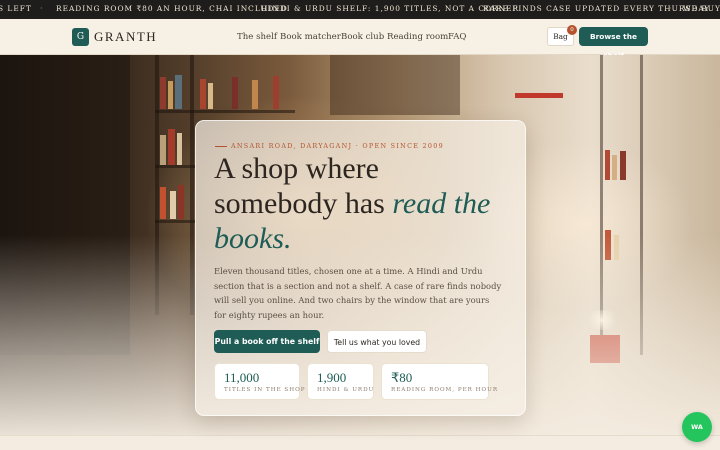 The image size is (720, 450). I want to click on ticker-item: WE BUY B, so click(701, 8).